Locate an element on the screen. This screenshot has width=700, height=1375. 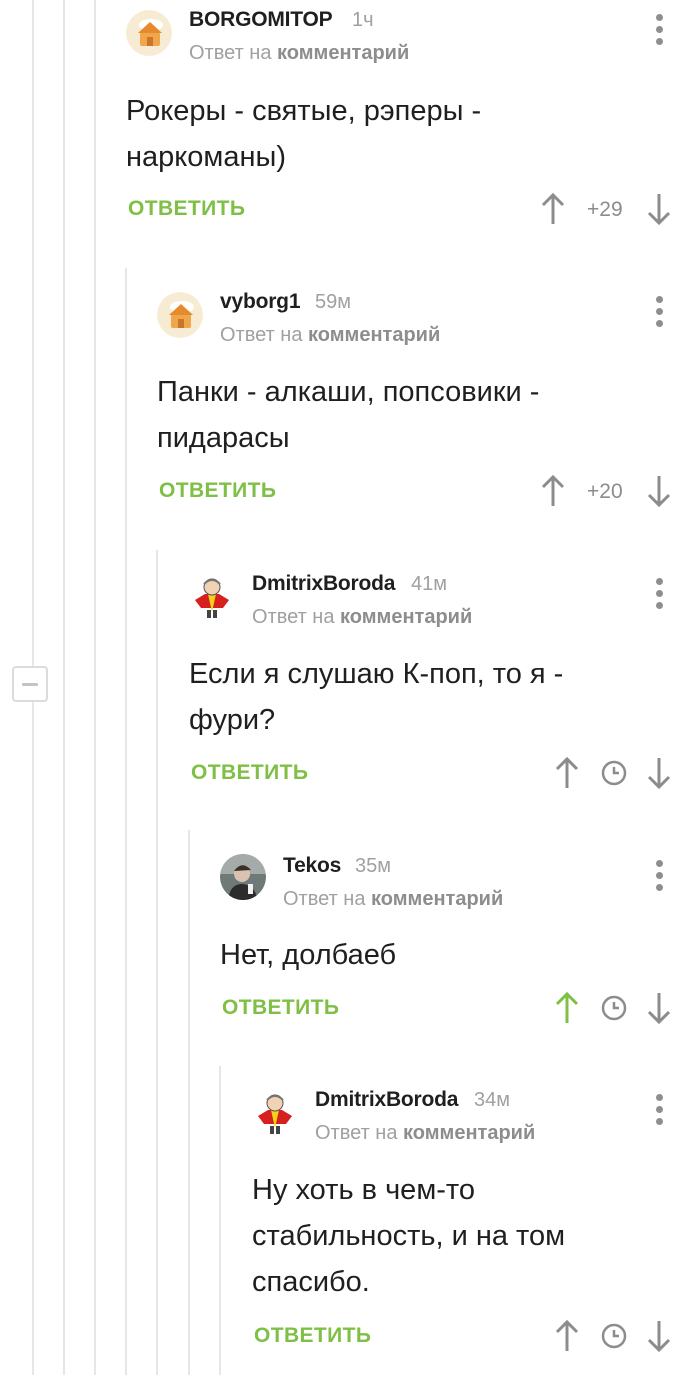
comment-text-line: Панки - алкаши, попсовики - is located at coordinates (348, 392).